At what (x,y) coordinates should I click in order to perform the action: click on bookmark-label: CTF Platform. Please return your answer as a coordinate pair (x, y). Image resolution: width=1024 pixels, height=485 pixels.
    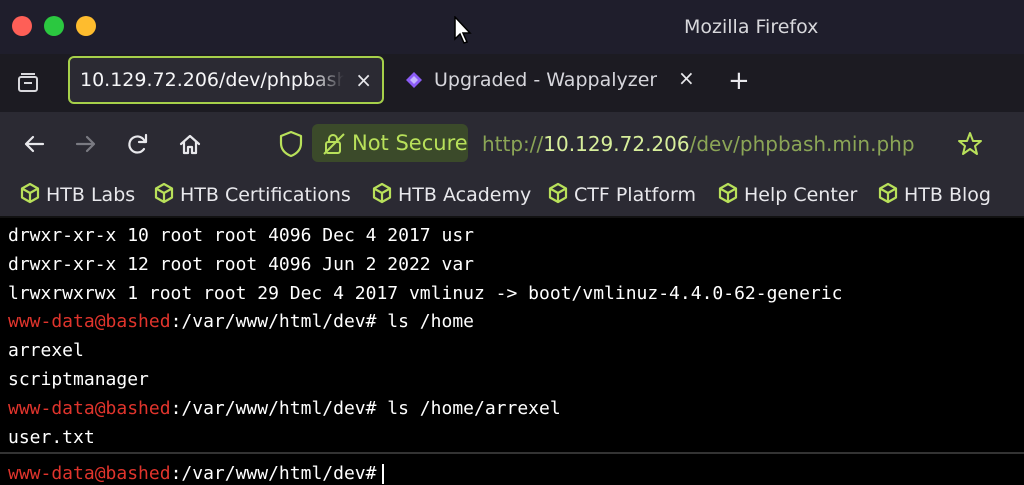
    Looking at the image, I should click on (635, 195).